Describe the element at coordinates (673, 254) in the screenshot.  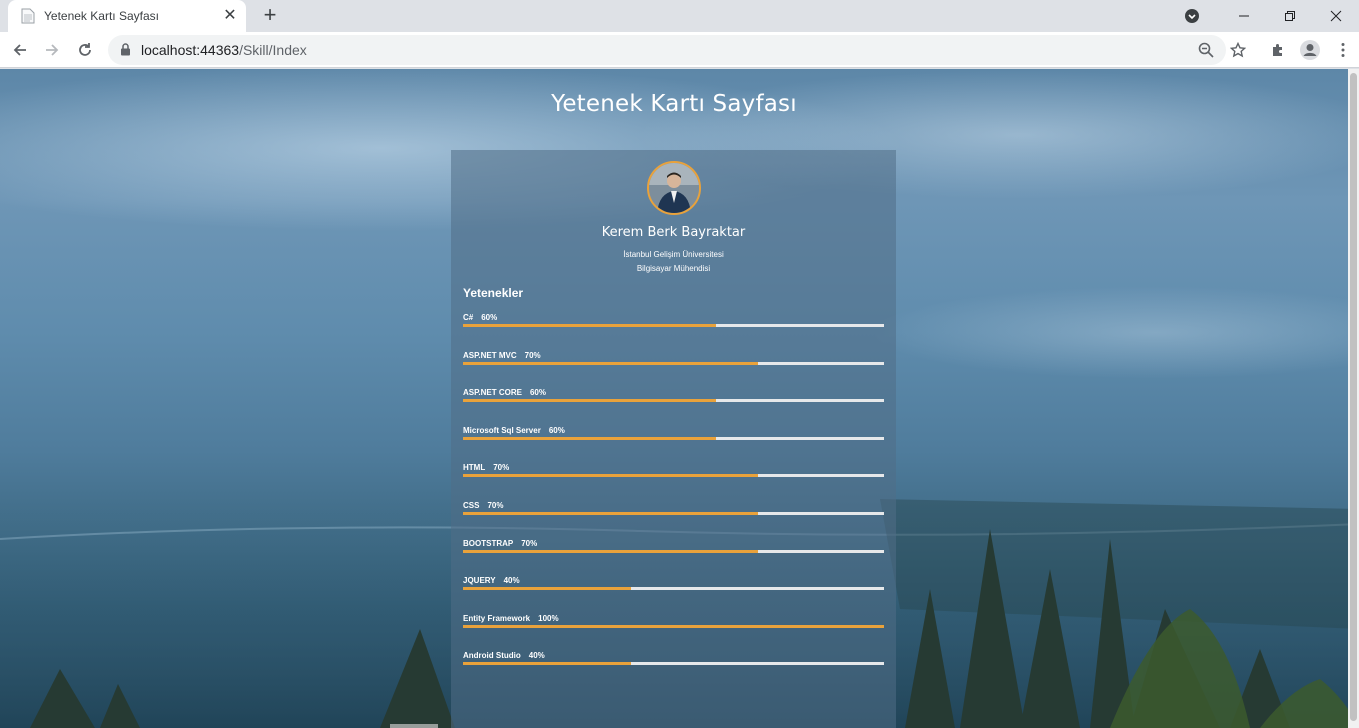
I see `profile-university: İstanbul Gelişim Üniversitesi` at that location.